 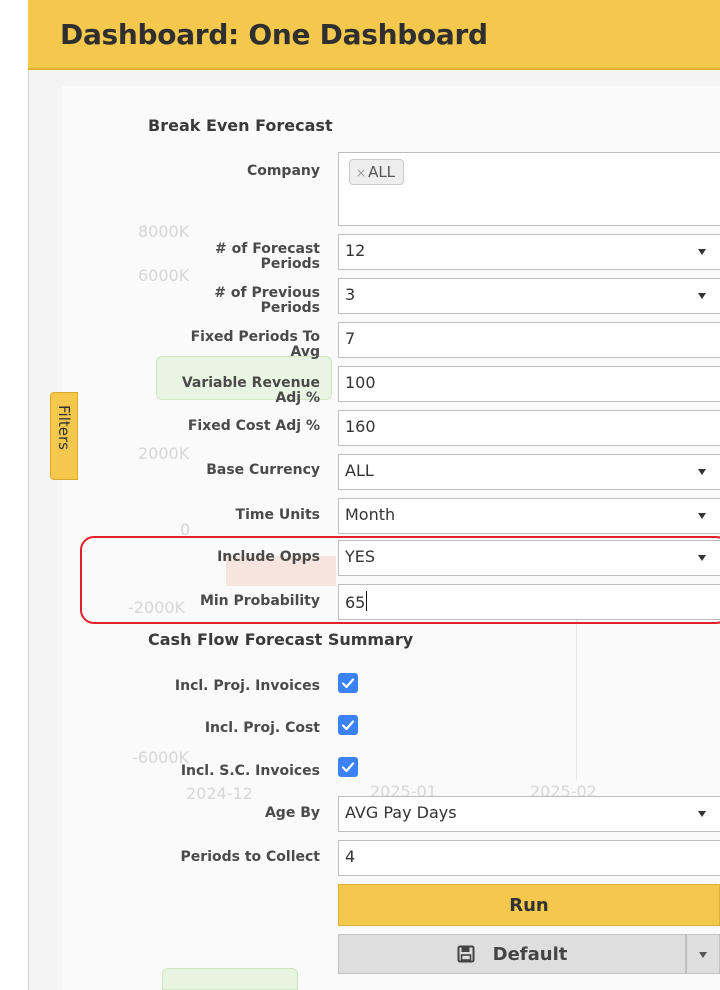 What do you see at coordinates (400, 580) in the screenshot?
I see `highlight-annotation` at bounding box center [400, 580].